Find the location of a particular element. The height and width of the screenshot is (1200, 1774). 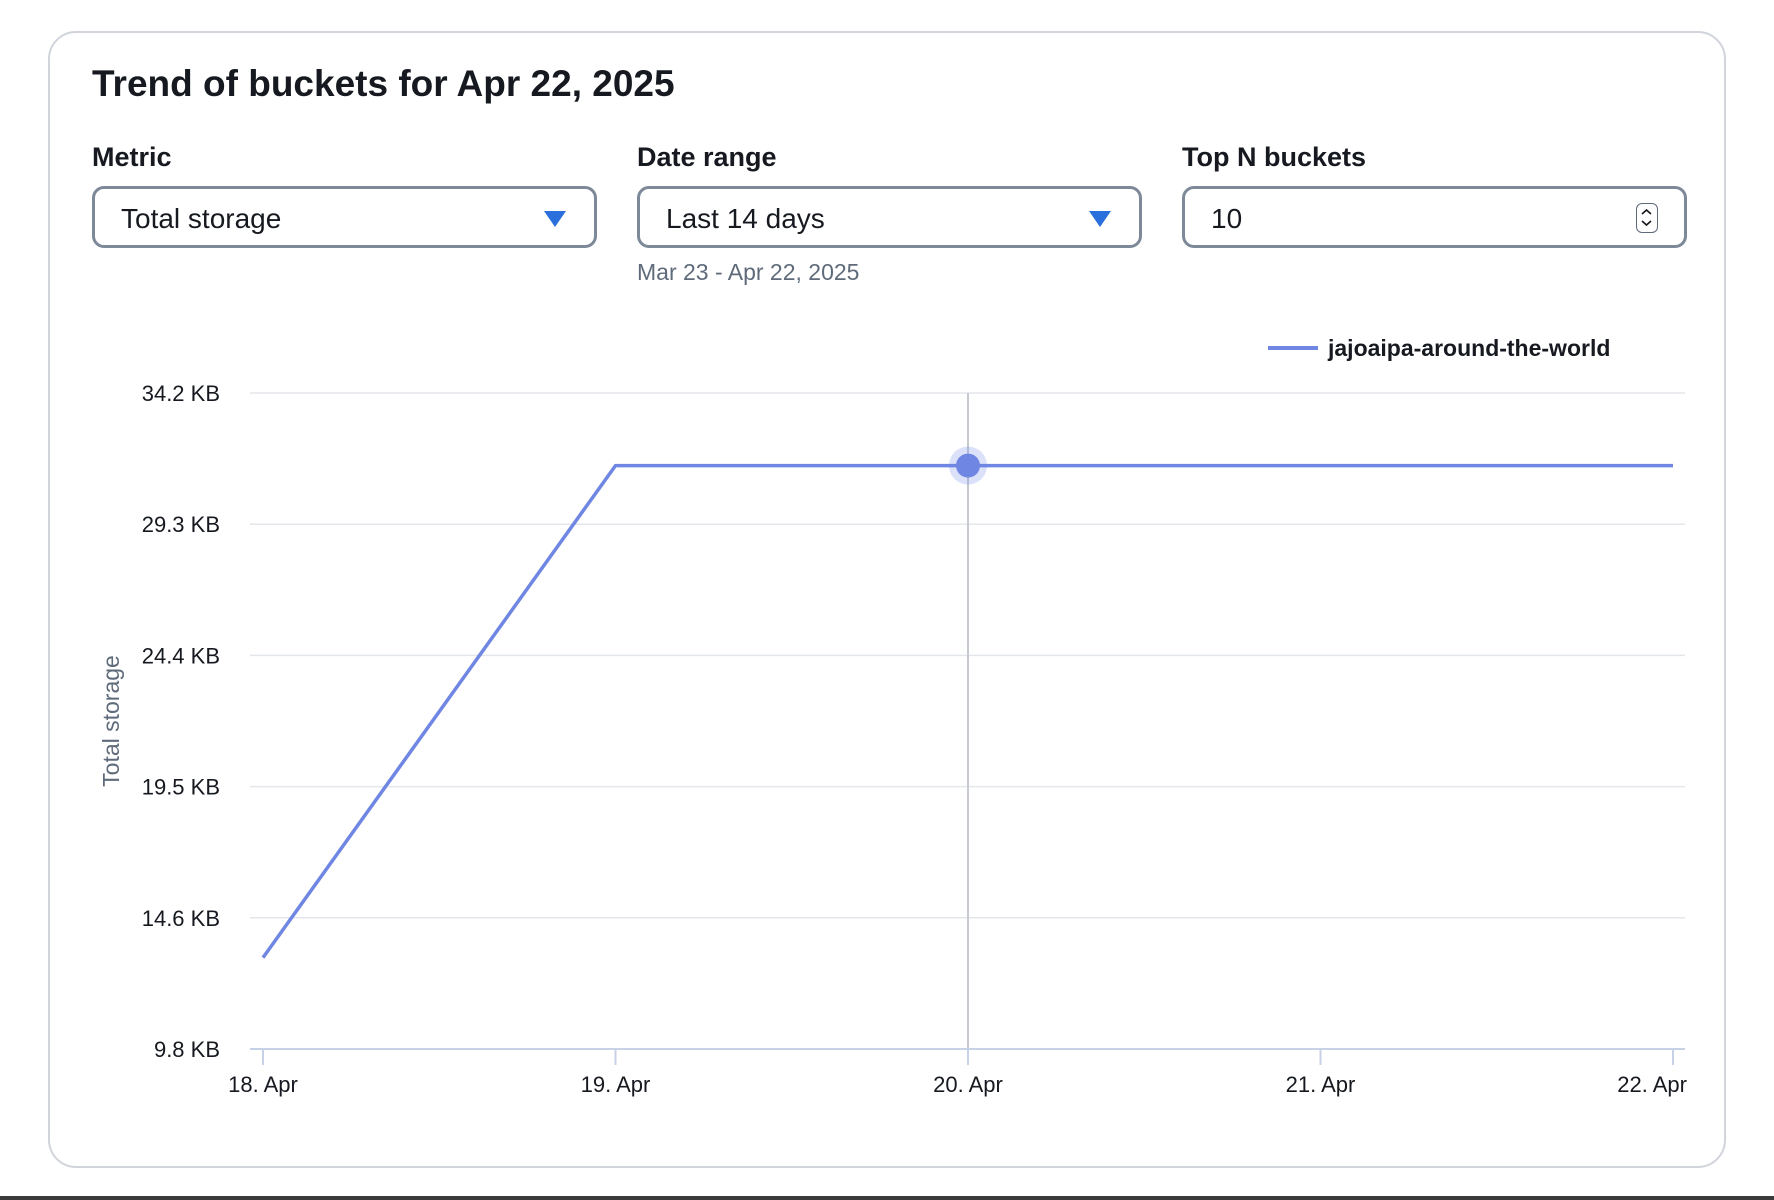

legend: jajoaipa-around-the-world is located at coordinates (1439, 348).